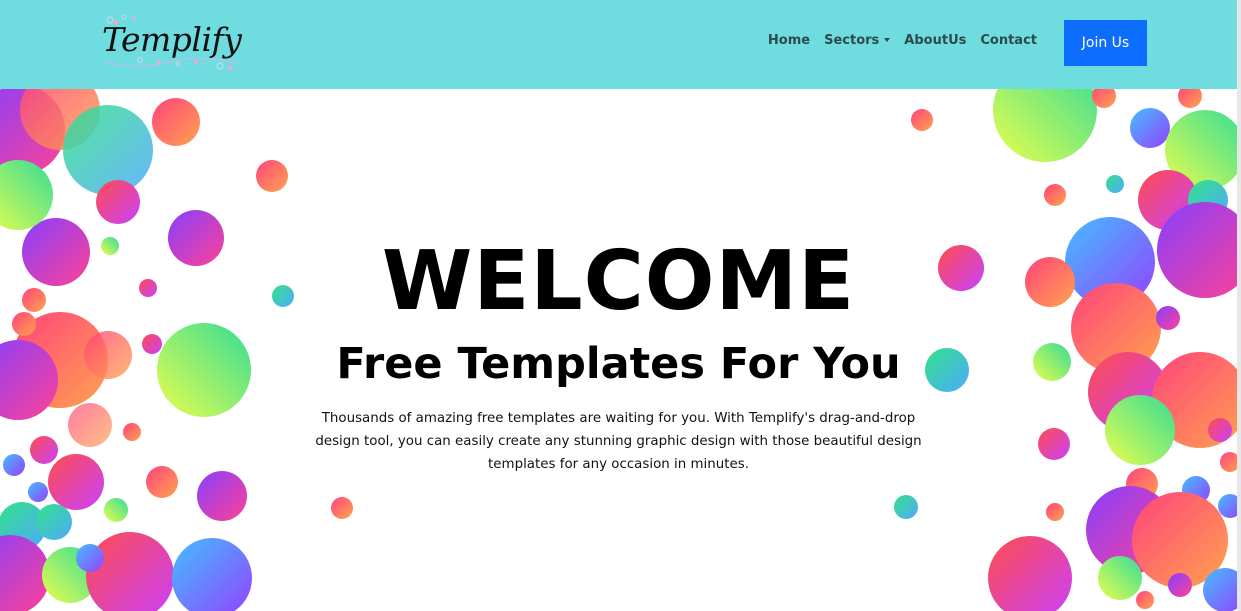 The width and height of the screenshot is (1241, 611). Describe the element at coordinates (887, 39) in the screenshot. I see `dropdown-caret-icon` at that location.